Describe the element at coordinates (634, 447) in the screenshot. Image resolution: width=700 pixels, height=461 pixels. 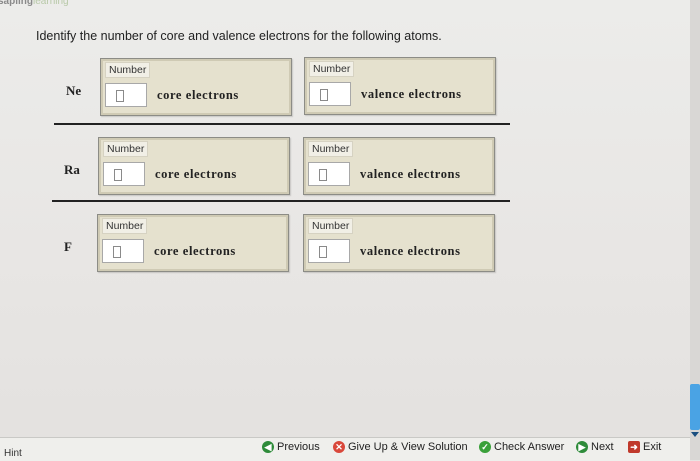
I see `exit-door-icon: ➜` at that location.